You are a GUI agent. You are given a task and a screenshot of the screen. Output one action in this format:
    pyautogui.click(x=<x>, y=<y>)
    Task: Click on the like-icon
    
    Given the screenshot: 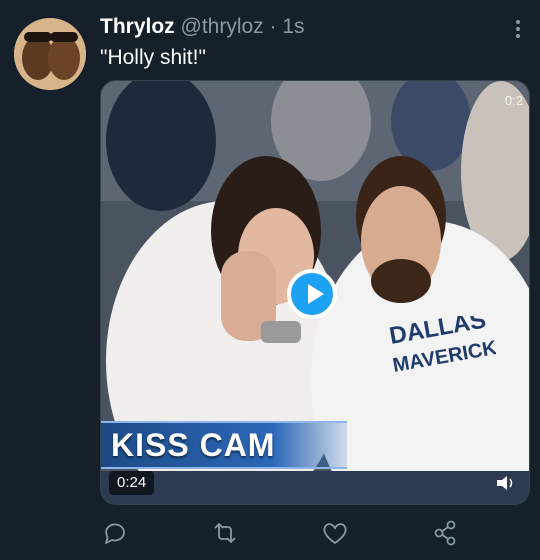 What is the action you would take?
    pyautogui.click(x=335, y=533)
    